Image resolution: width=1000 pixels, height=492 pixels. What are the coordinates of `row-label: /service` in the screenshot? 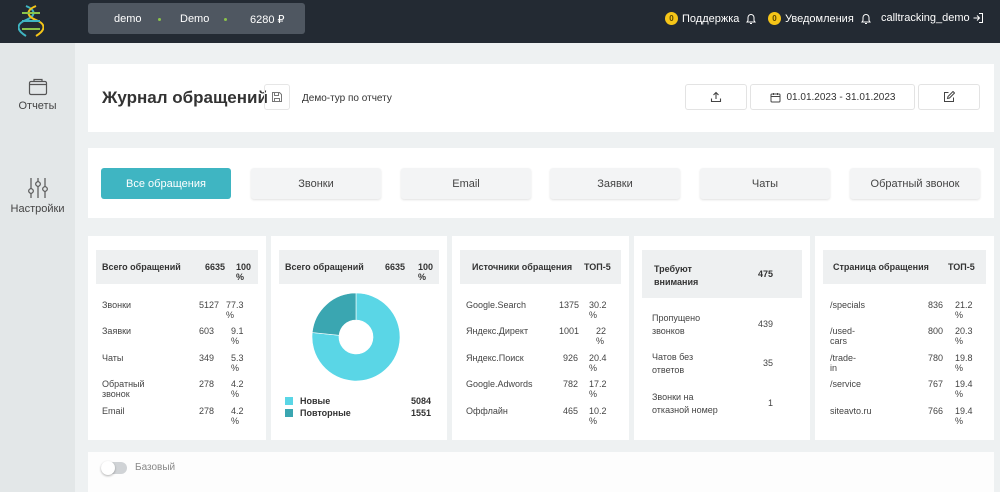 It's located at (846, 384).